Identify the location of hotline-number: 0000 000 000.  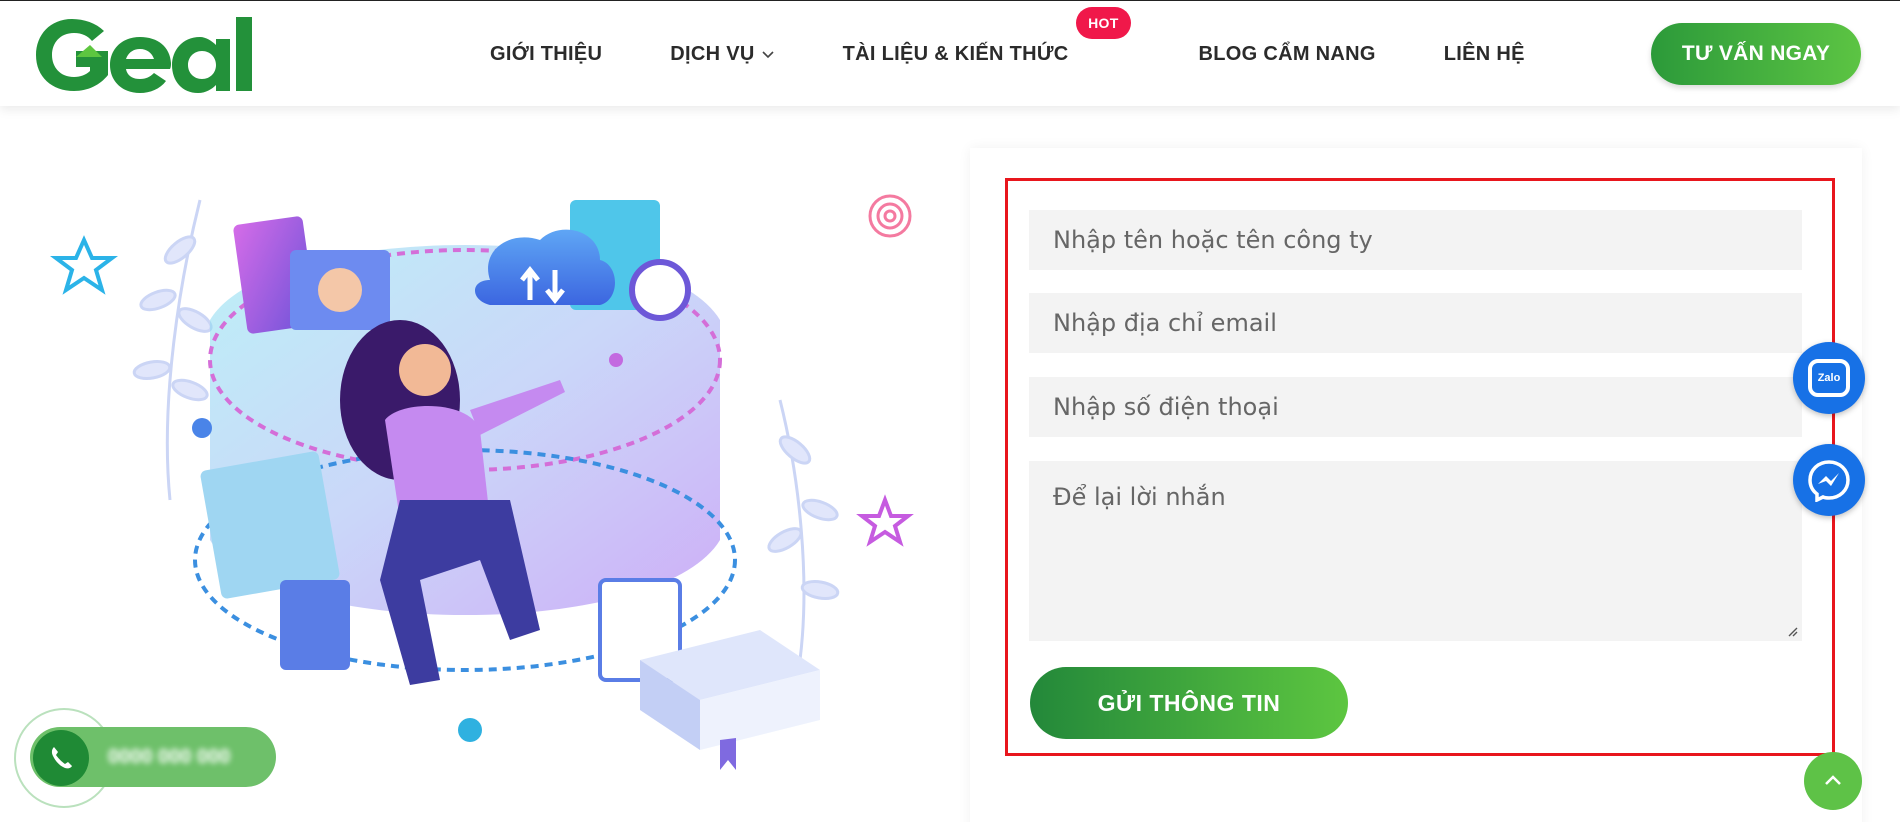
(169, 756).